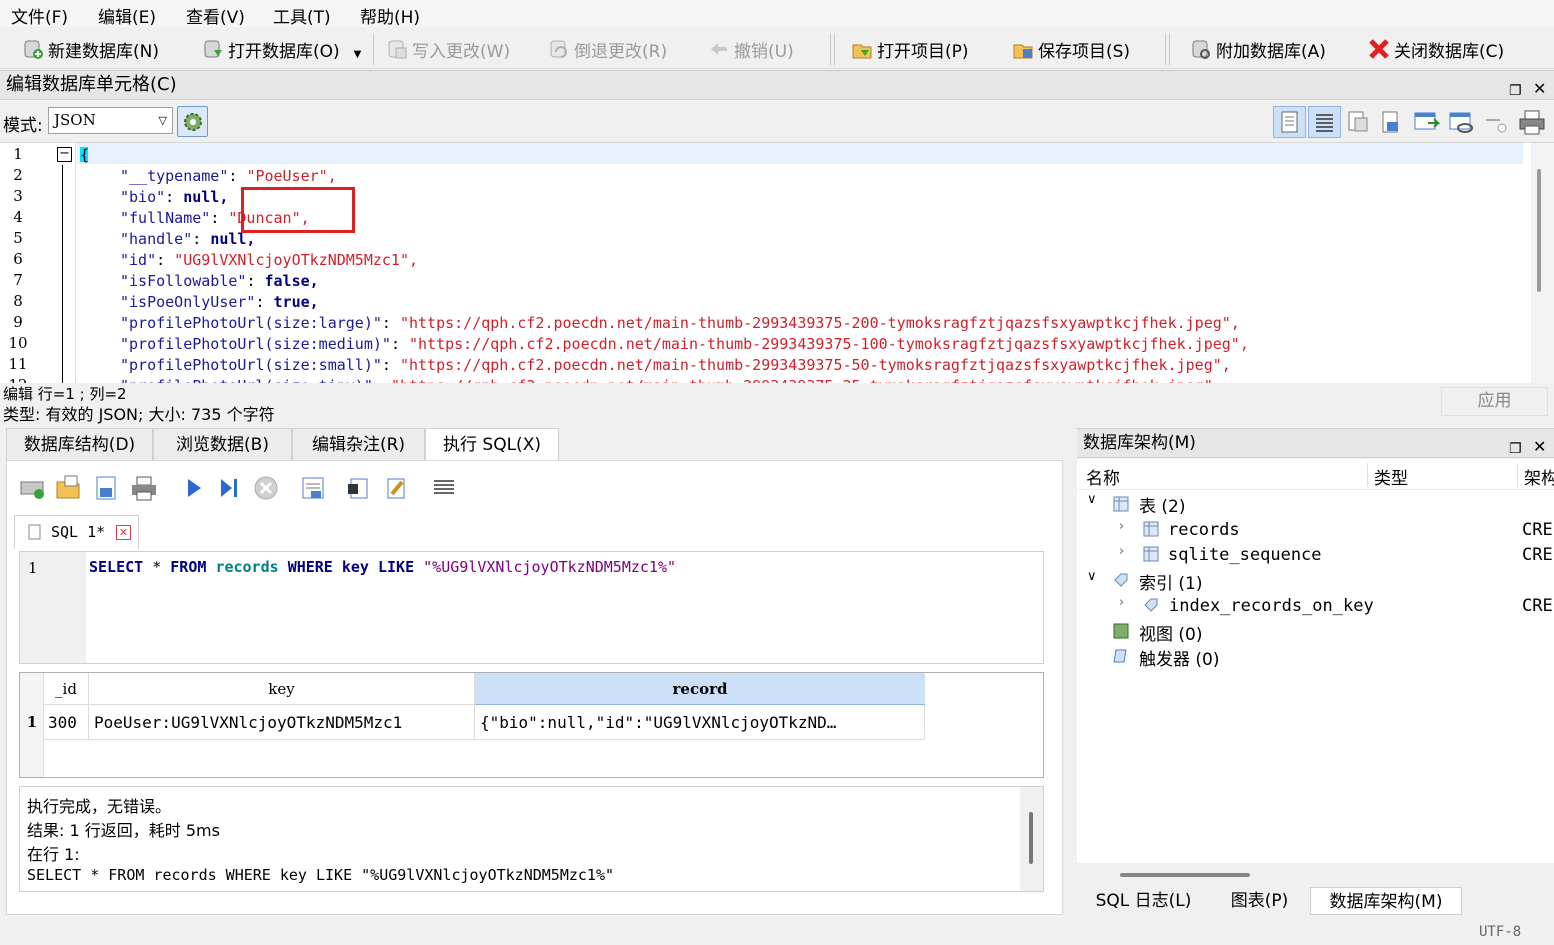 This screenshot has height=945, width=1554. What do you see at coordinates (32, 722) in the screenshot?
I see `row-number: 1` at bounding box center [32, 722].